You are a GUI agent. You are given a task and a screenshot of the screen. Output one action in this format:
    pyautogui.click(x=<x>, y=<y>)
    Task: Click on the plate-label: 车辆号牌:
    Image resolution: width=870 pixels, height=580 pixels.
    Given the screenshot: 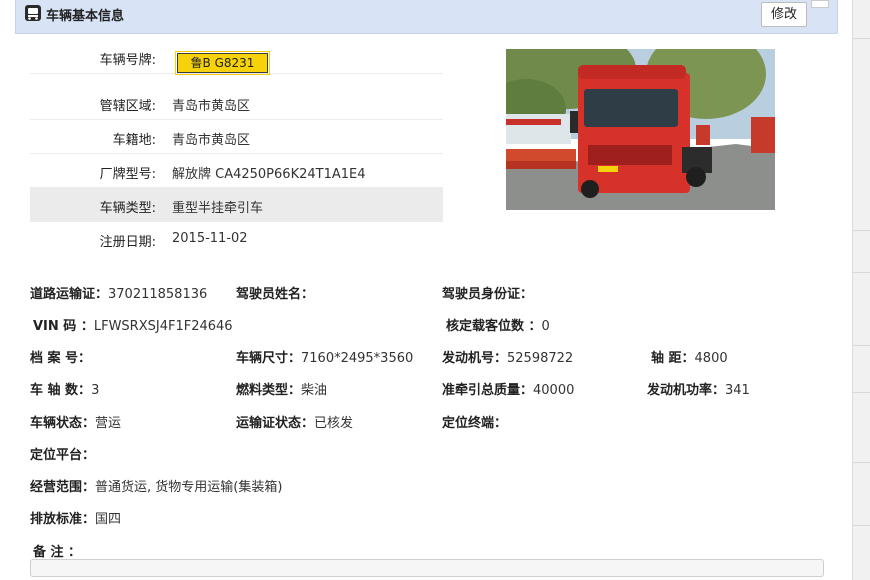 What is the action you would take?
    pyautogui.click(x=127, y=60)
    